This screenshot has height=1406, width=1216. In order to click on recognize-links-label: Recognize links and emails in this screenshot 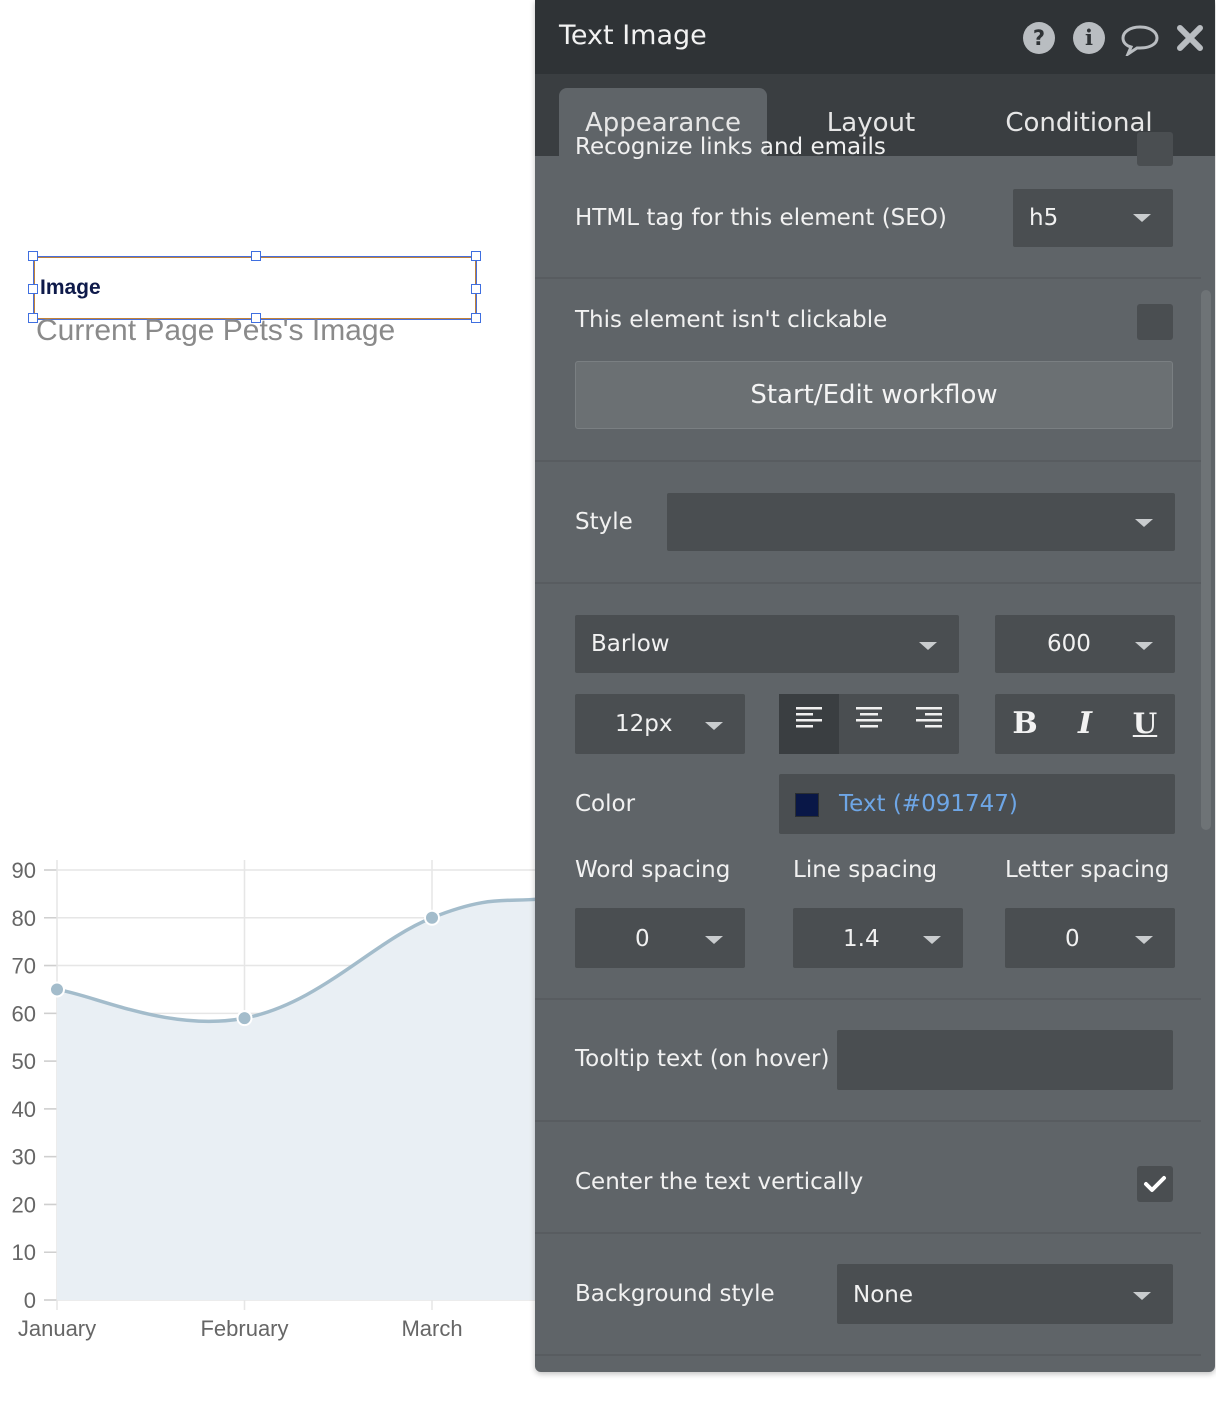, I will do `click(730, 147)`.